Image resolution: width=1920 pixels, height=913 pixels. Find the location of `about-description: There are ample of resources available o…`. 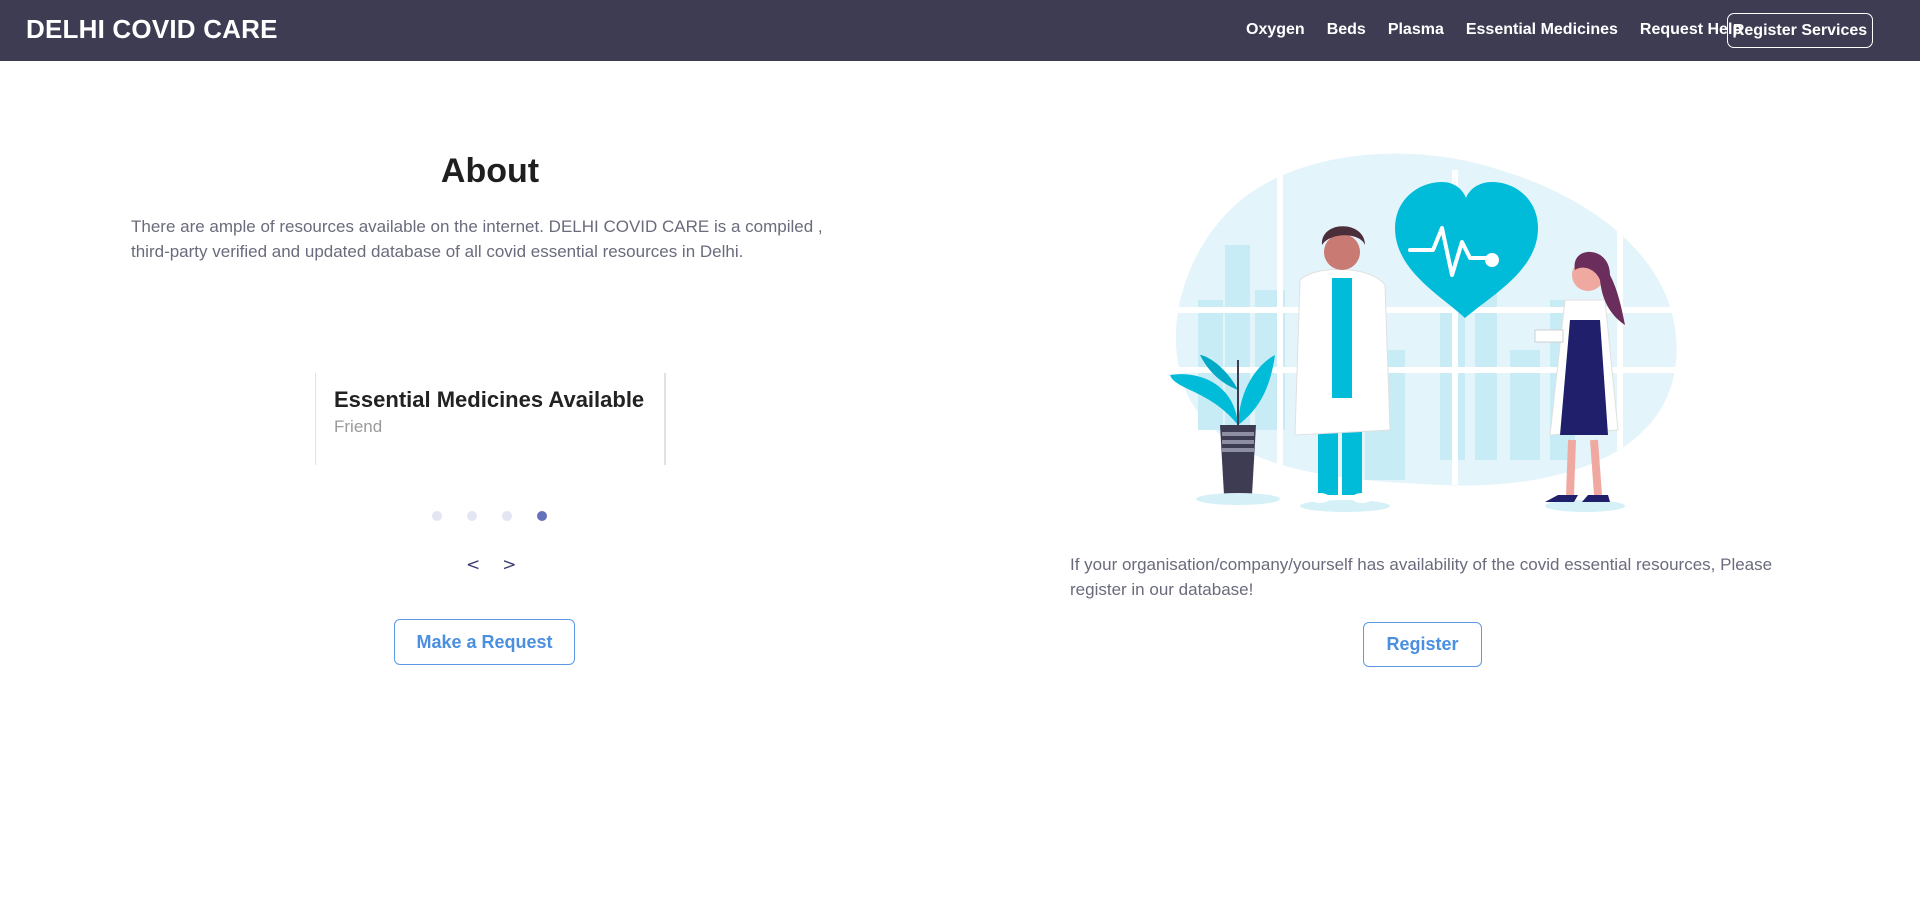

about-description: There are ample of resources available o… is located at coordinates (477, 239).